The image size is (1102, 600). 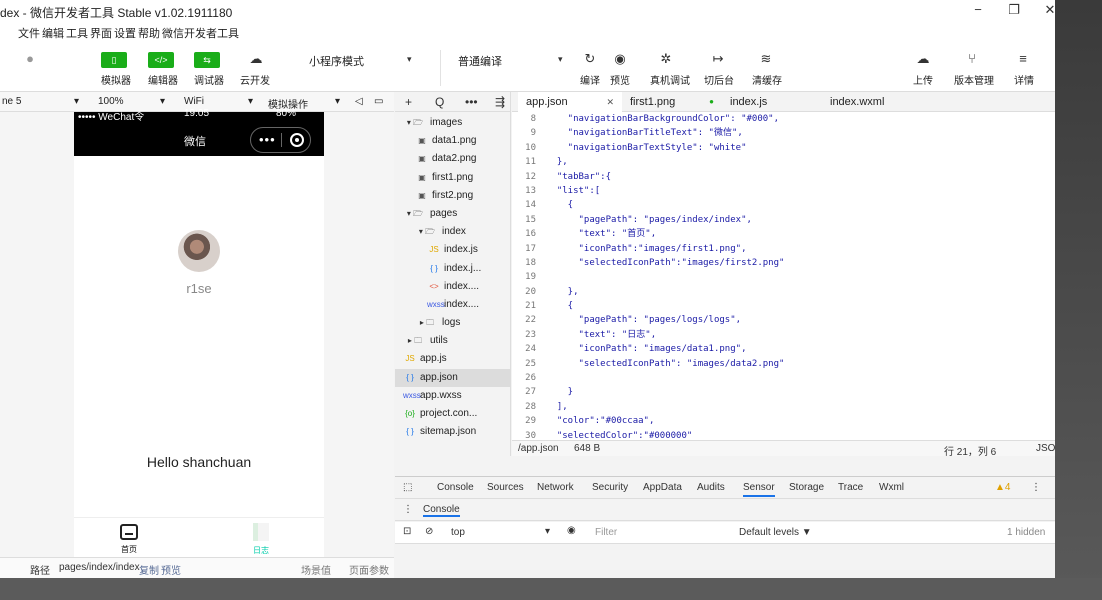 What do you see at coordinates (923, 59) in the screenshot?
I see `upload-cloud-icon: ☁` at bounding box center [923, 59].